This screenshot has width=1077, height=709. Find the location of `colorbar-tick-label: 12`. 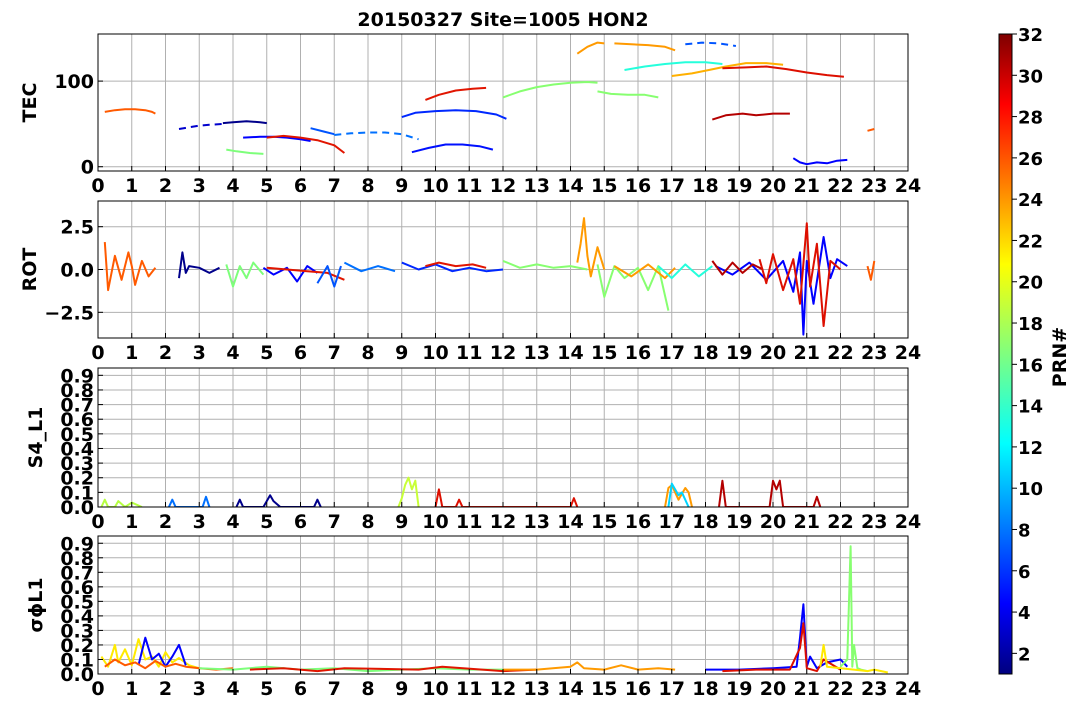

colorbar-tick-label: 12 is located at coordinates (1030, 448).